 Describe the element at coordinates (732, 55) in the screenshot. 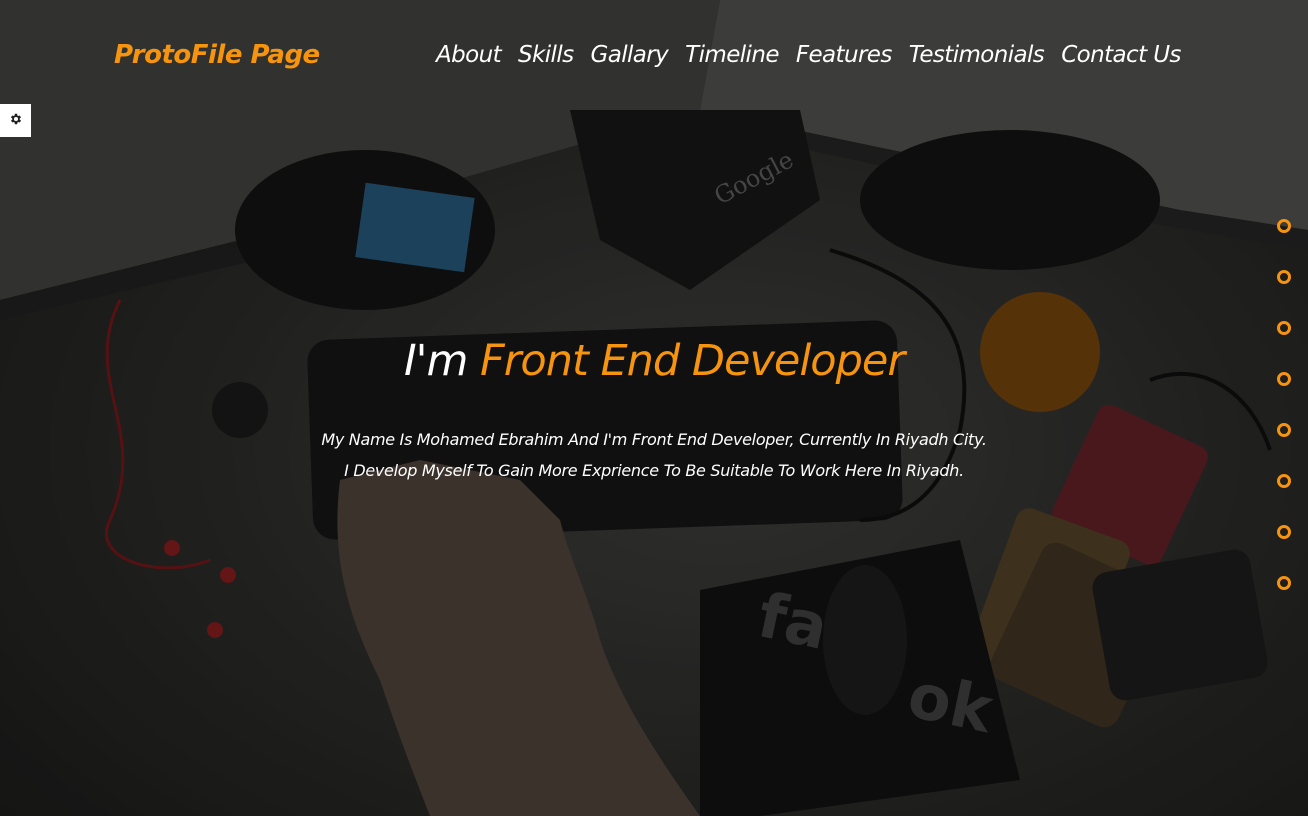

I see `nav-link-timeline: Timeline` at that location.